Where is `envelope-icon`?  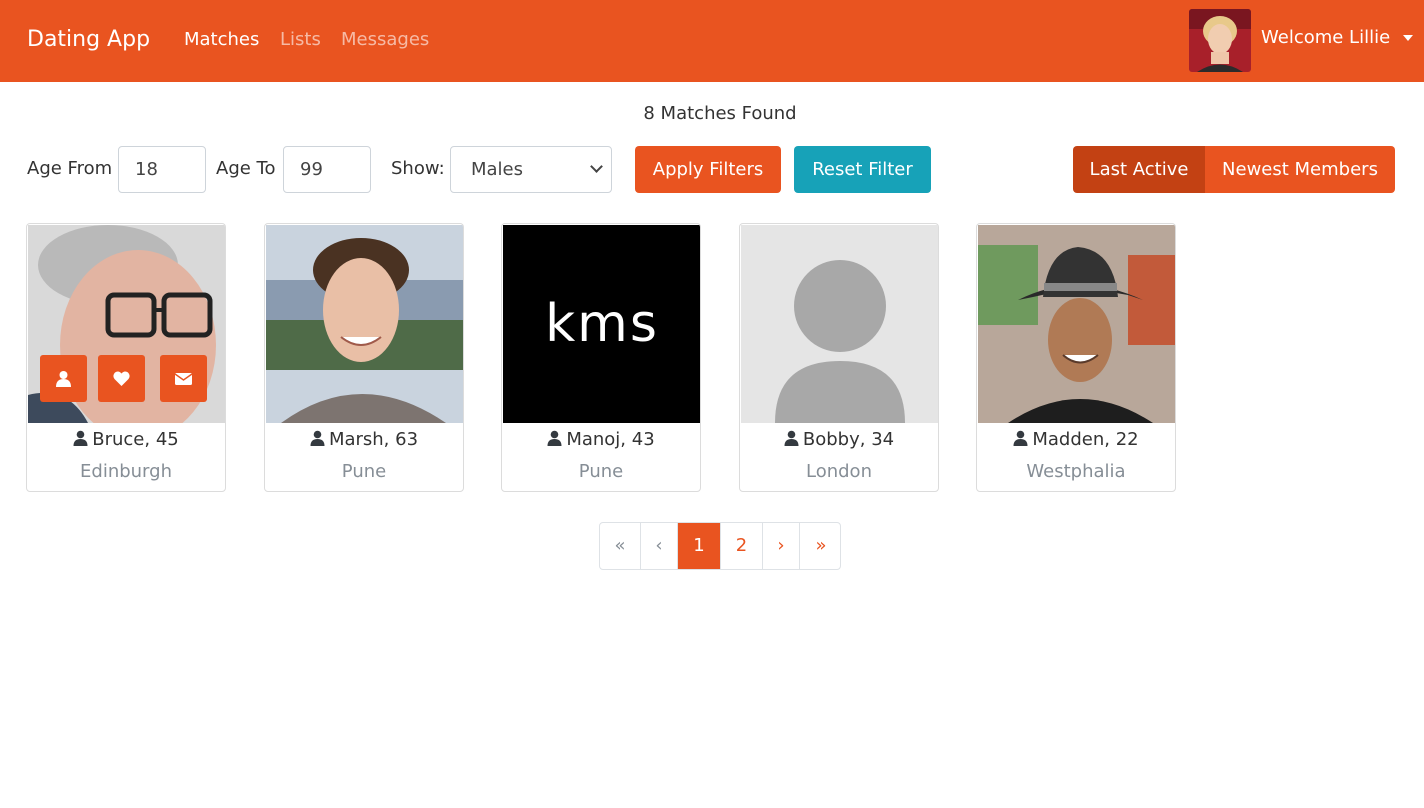 envelope-icon is located at coordinates (183, 379).